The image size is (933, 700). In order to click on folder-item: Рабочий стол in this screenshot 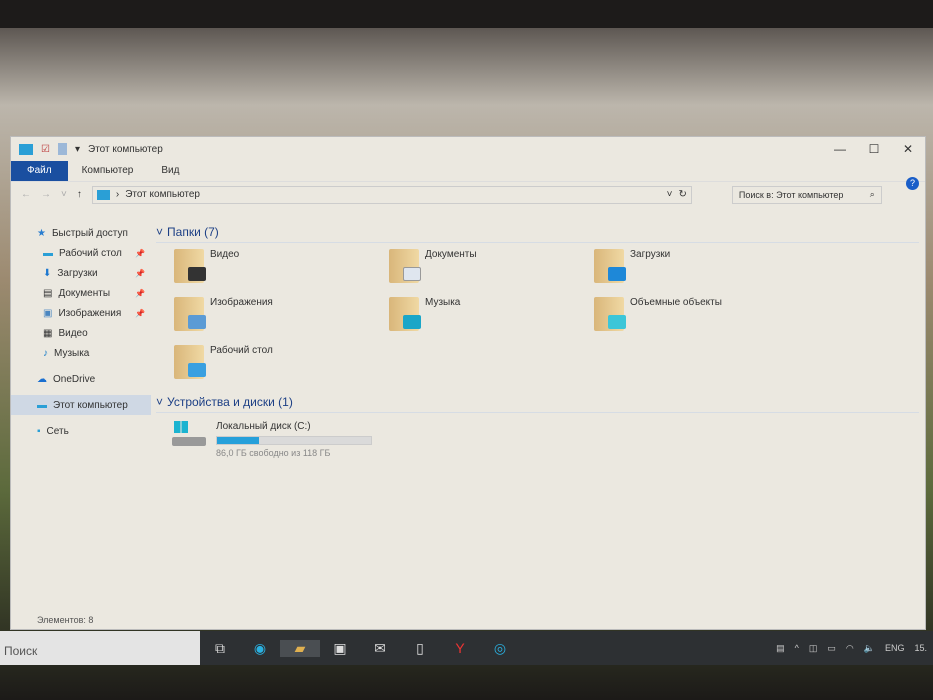, I will do `click(281, 365)`.